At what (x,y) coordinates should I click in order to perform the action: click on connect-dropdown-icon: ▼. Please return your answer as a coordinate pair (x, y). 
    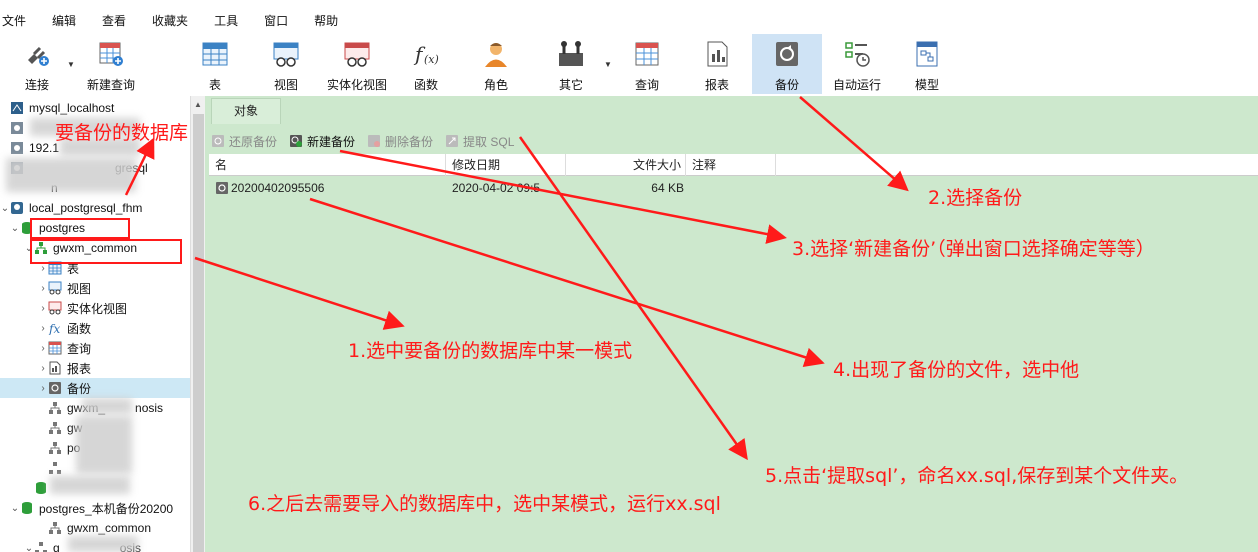
    Looking at the image, I should click on (71, 64).